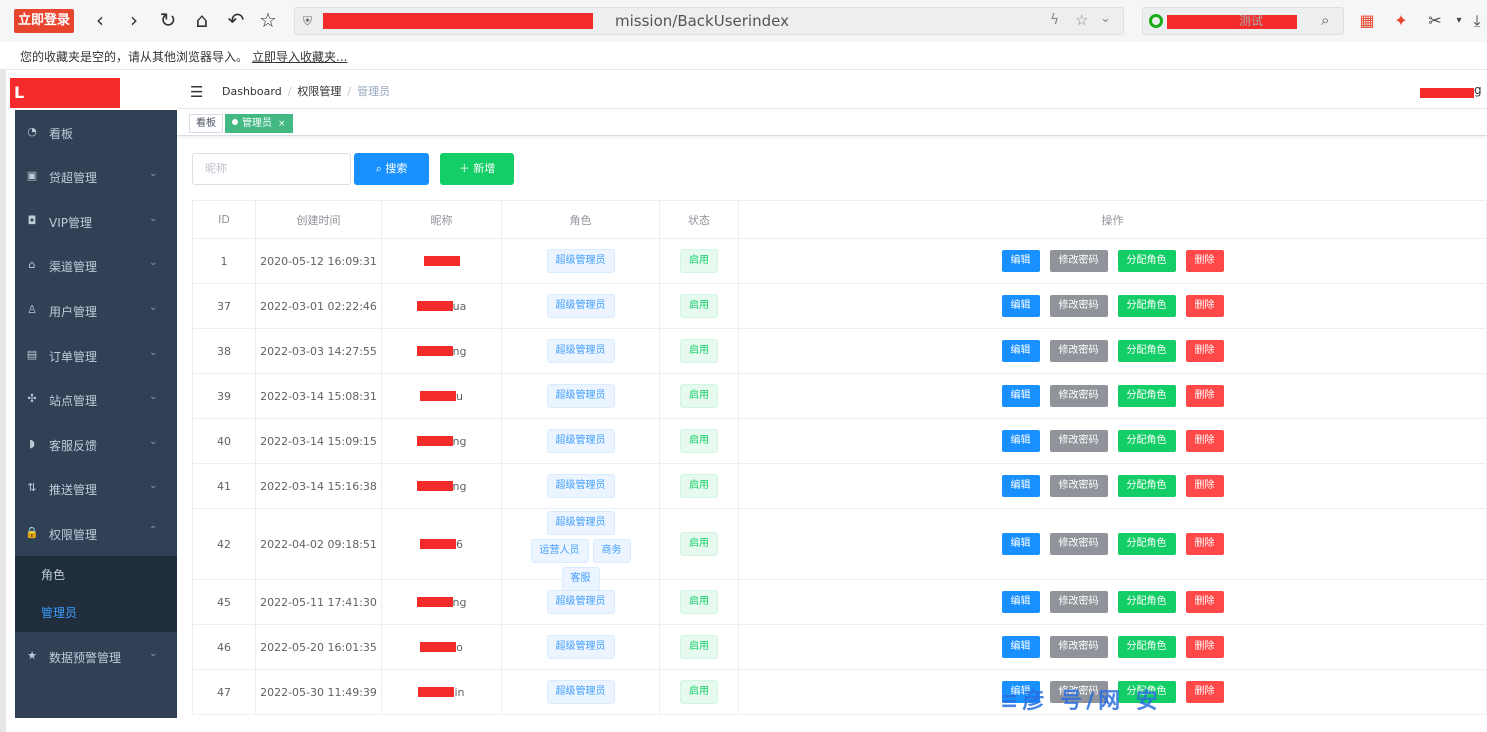 This screenshot has width=1487, height=732. What do you see at coordinates (236, 20) in the screenshot?
I see `undo-icon: ↶` at bounding box center [236, 20].